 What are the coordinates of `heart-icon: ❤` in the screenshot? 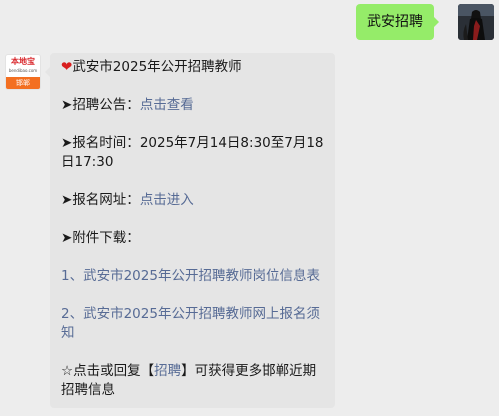 It's located at (67, 67).